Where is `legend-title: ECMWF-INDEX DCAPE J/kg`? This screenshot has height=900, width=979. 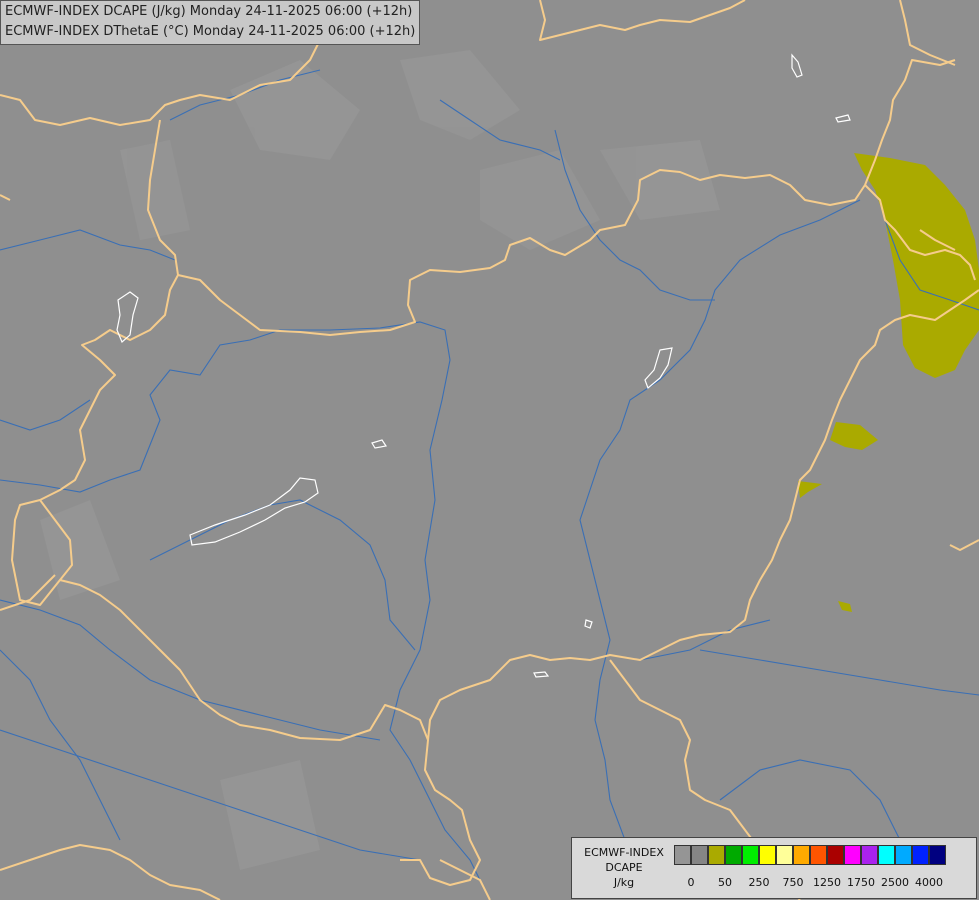
legend-title: ECMWF-INDEX DCAPE J/kg is located at coordinates (624, 867).